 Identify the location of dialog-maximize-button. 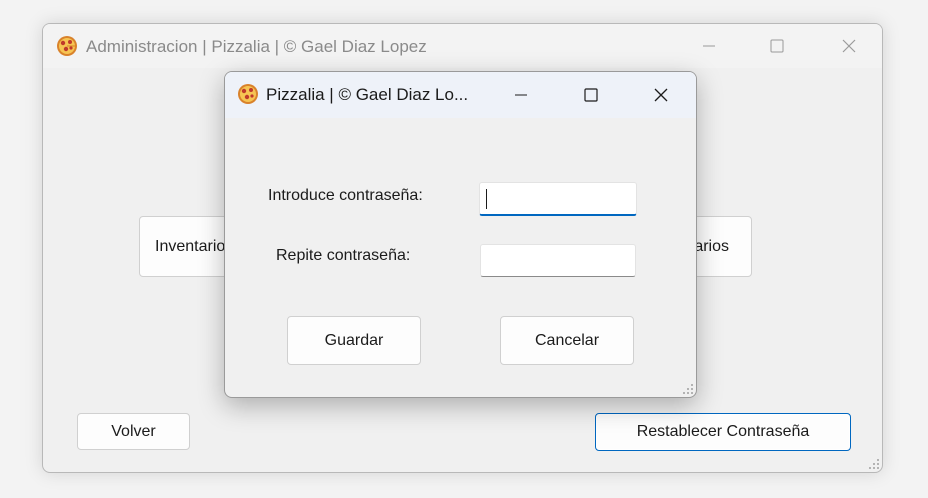
(591, 95).